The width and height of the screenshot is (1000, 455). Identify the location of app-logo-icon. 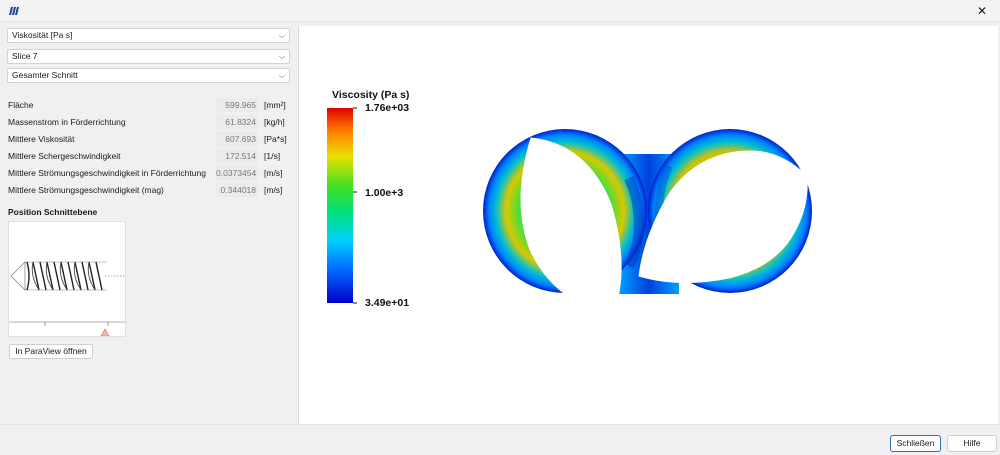
(14, 11).